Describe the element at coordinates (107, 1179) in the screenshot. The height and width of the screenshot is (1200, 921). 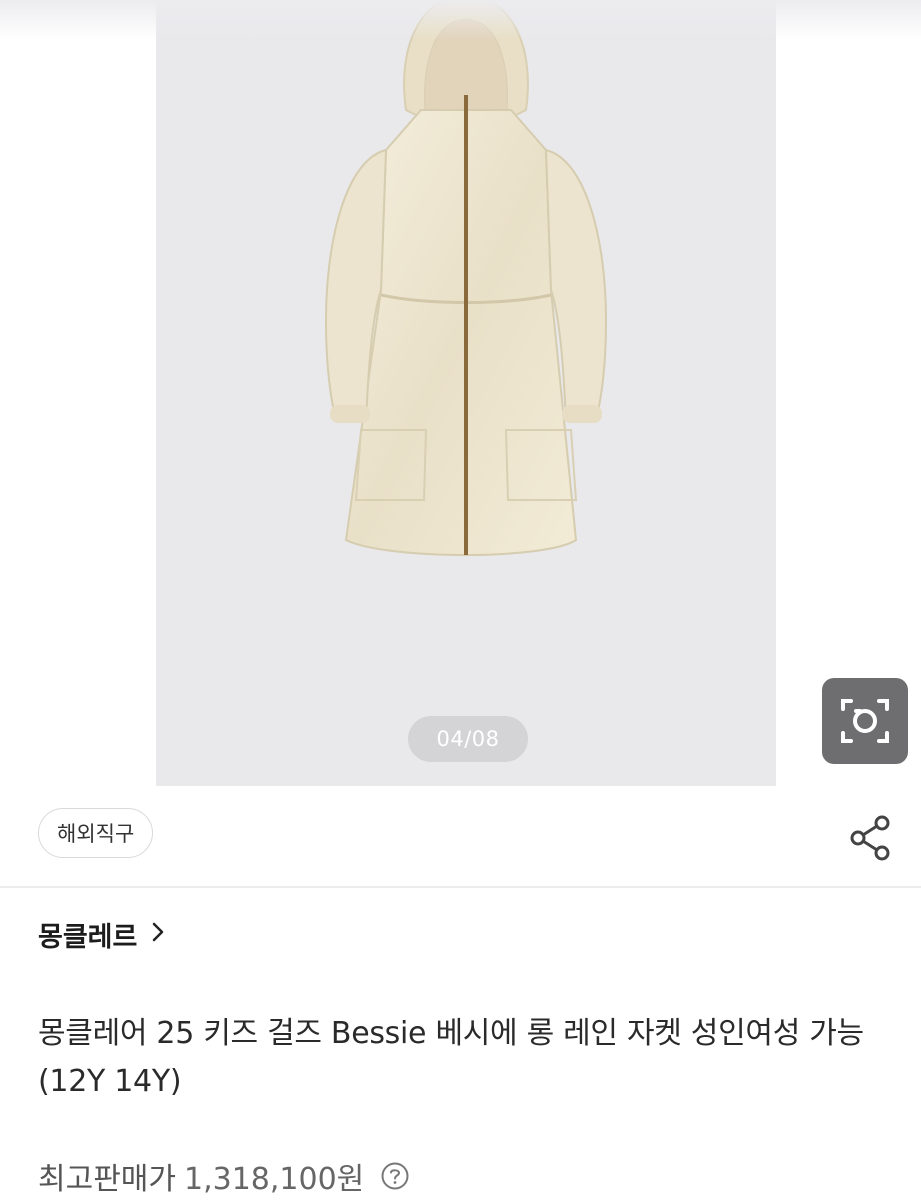
I see `price-label: 최고판매가` at that location.